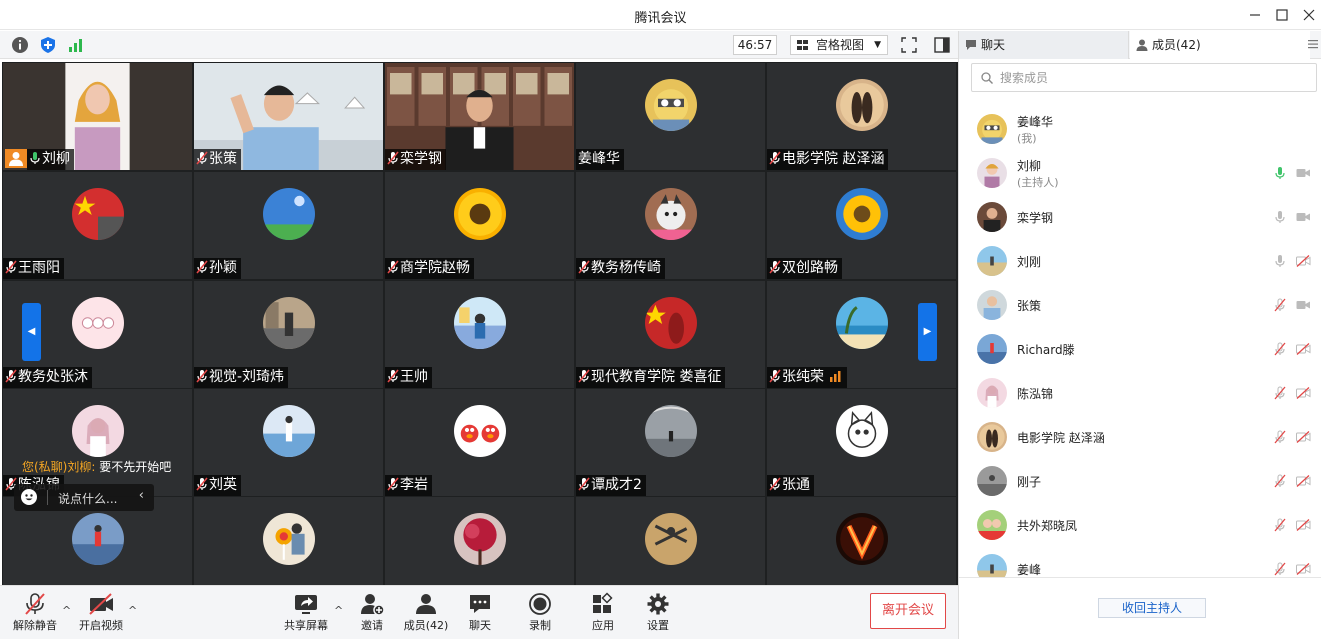  What do you see at coordinates (223, 268) in the screenshot?
I see `participant-name: 孙颖` at bounding box center [223, 268].